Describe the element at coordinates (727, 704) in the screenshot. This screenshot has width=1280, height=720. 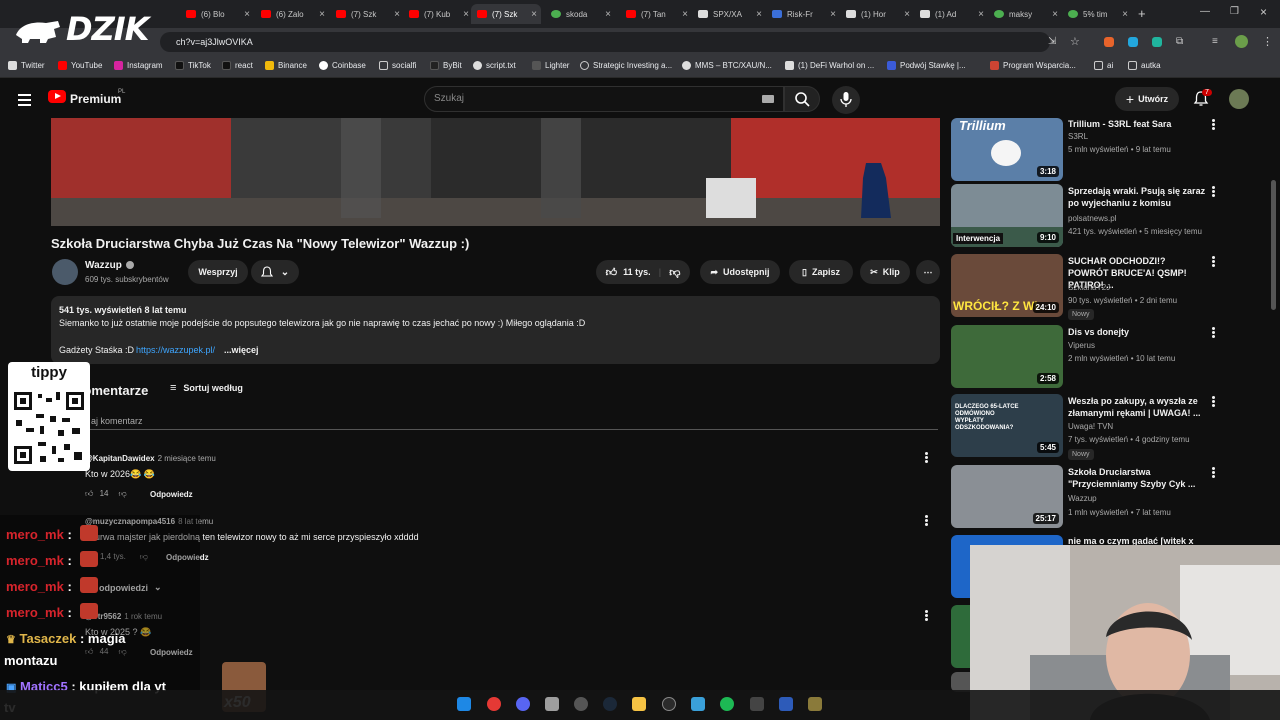
I see `spotify-icon` at that location.